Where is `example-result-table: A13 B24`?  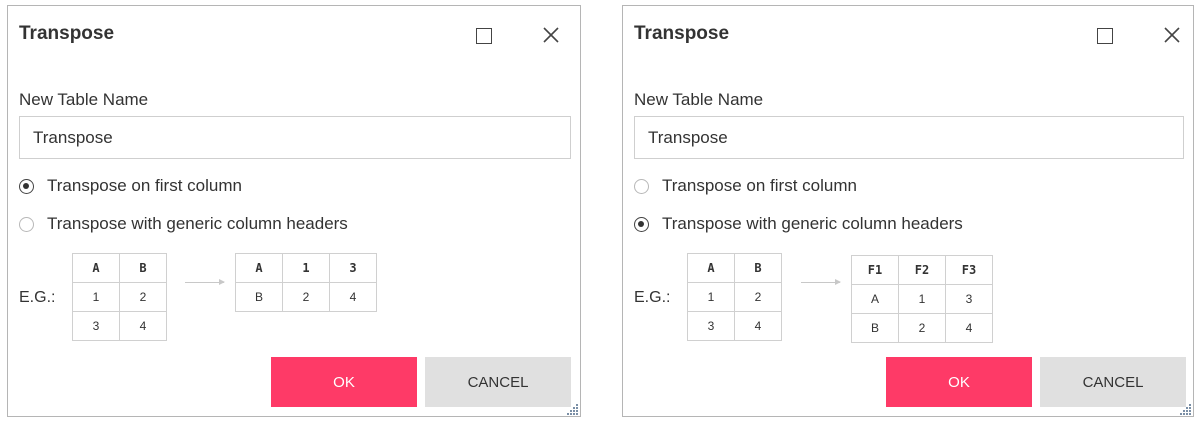 example-result-table: A13 B24 is located at coordinates (306, 282).